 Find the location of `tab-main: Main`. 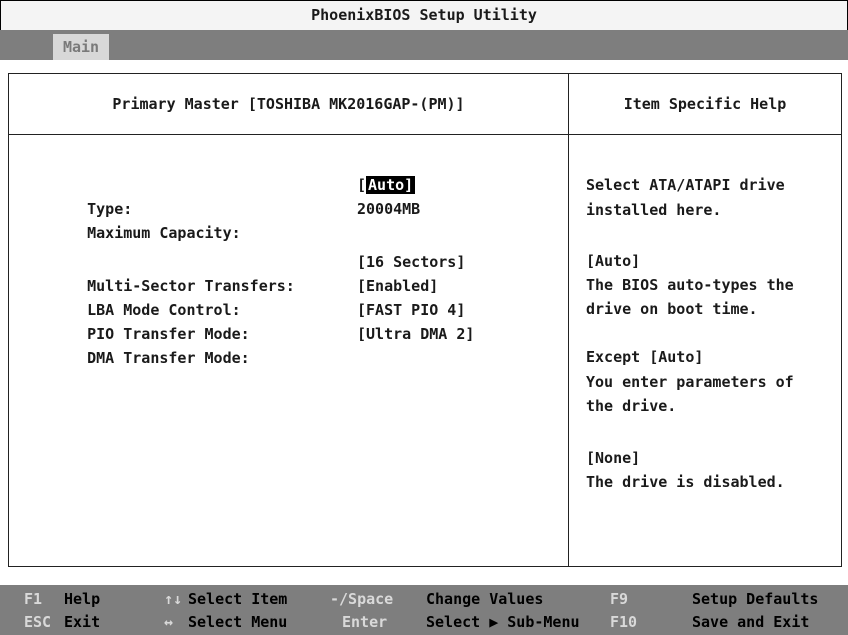

tab-main: Main is located at coordinates (81, 47).